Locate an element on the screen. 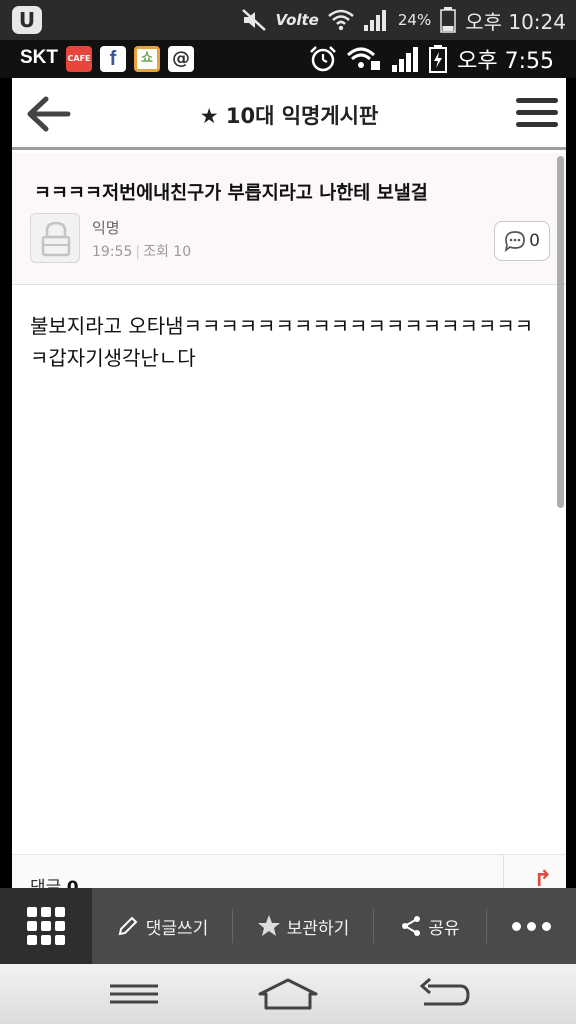  menu-icon is located at coordinates (537, 115).